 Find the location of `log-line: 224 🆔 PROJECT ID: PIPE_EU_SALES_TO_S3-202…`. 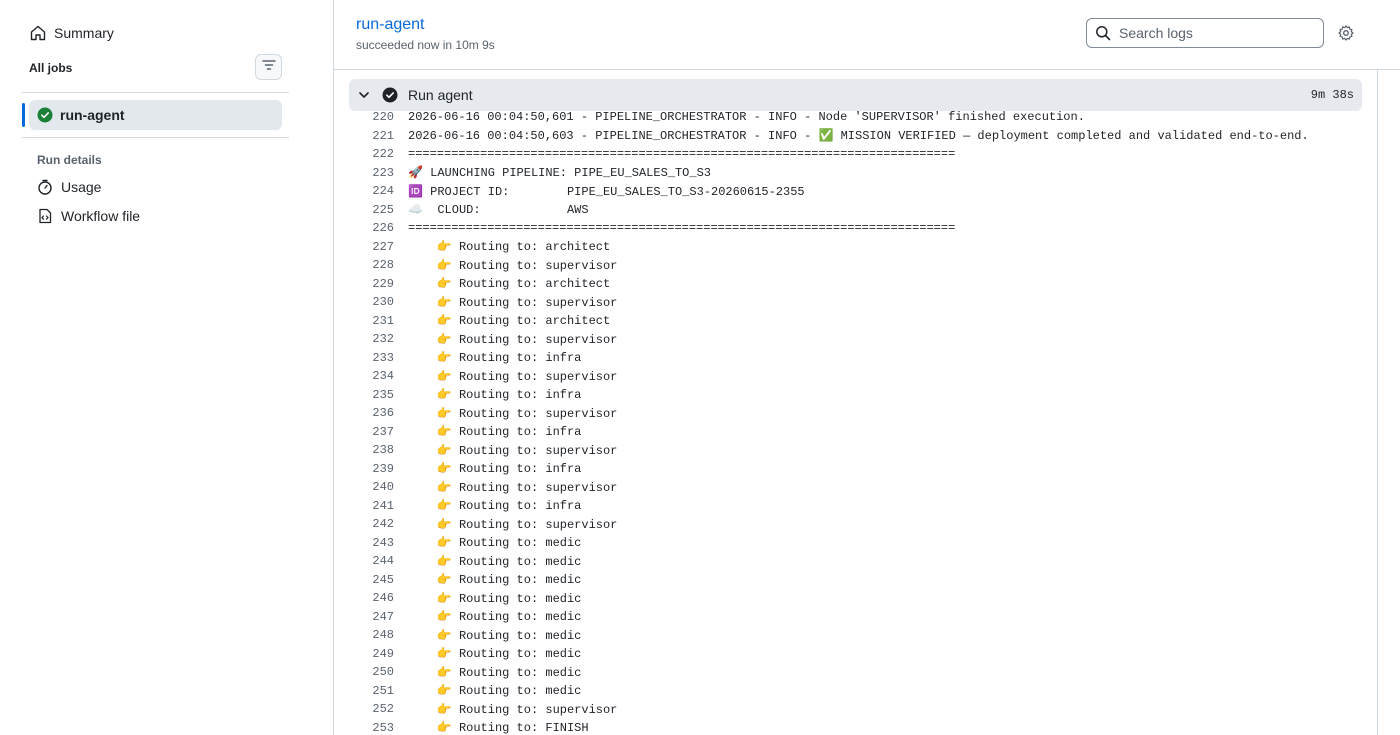

log-line: 224 🆔 PROJECT ID: PIPE_EU_SALES_TO_S3-202… is located at coordinates (855, 191).